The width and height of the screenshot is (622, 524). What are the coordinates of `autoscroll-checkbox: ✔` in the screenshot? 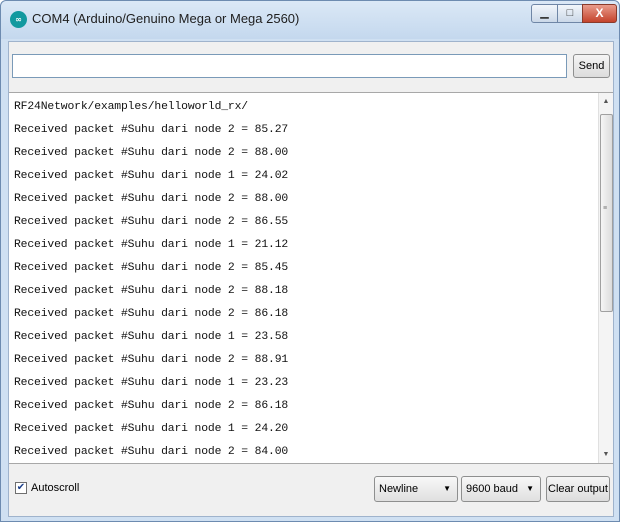 It's located at (21, 488).